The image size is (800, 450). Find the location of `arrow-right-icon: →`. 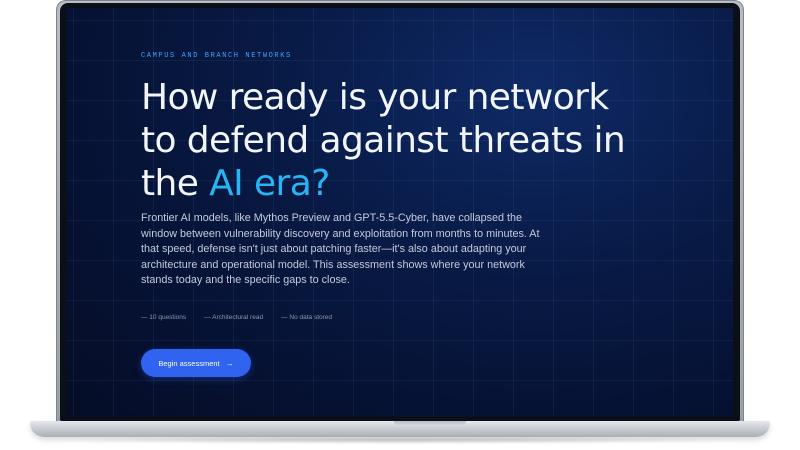

arrow-right-icon: → is located at coordinates (229, 363).